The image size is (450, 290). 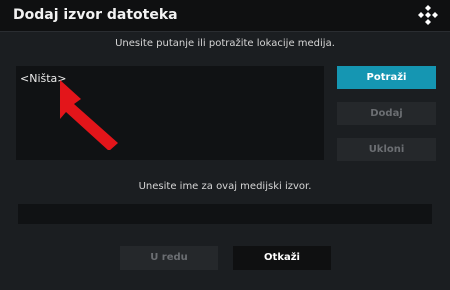 What do you see at coordinates (386, 149) in the screenshot?
I see `remove-button: Ukloni` at bounding box center [386, 149].